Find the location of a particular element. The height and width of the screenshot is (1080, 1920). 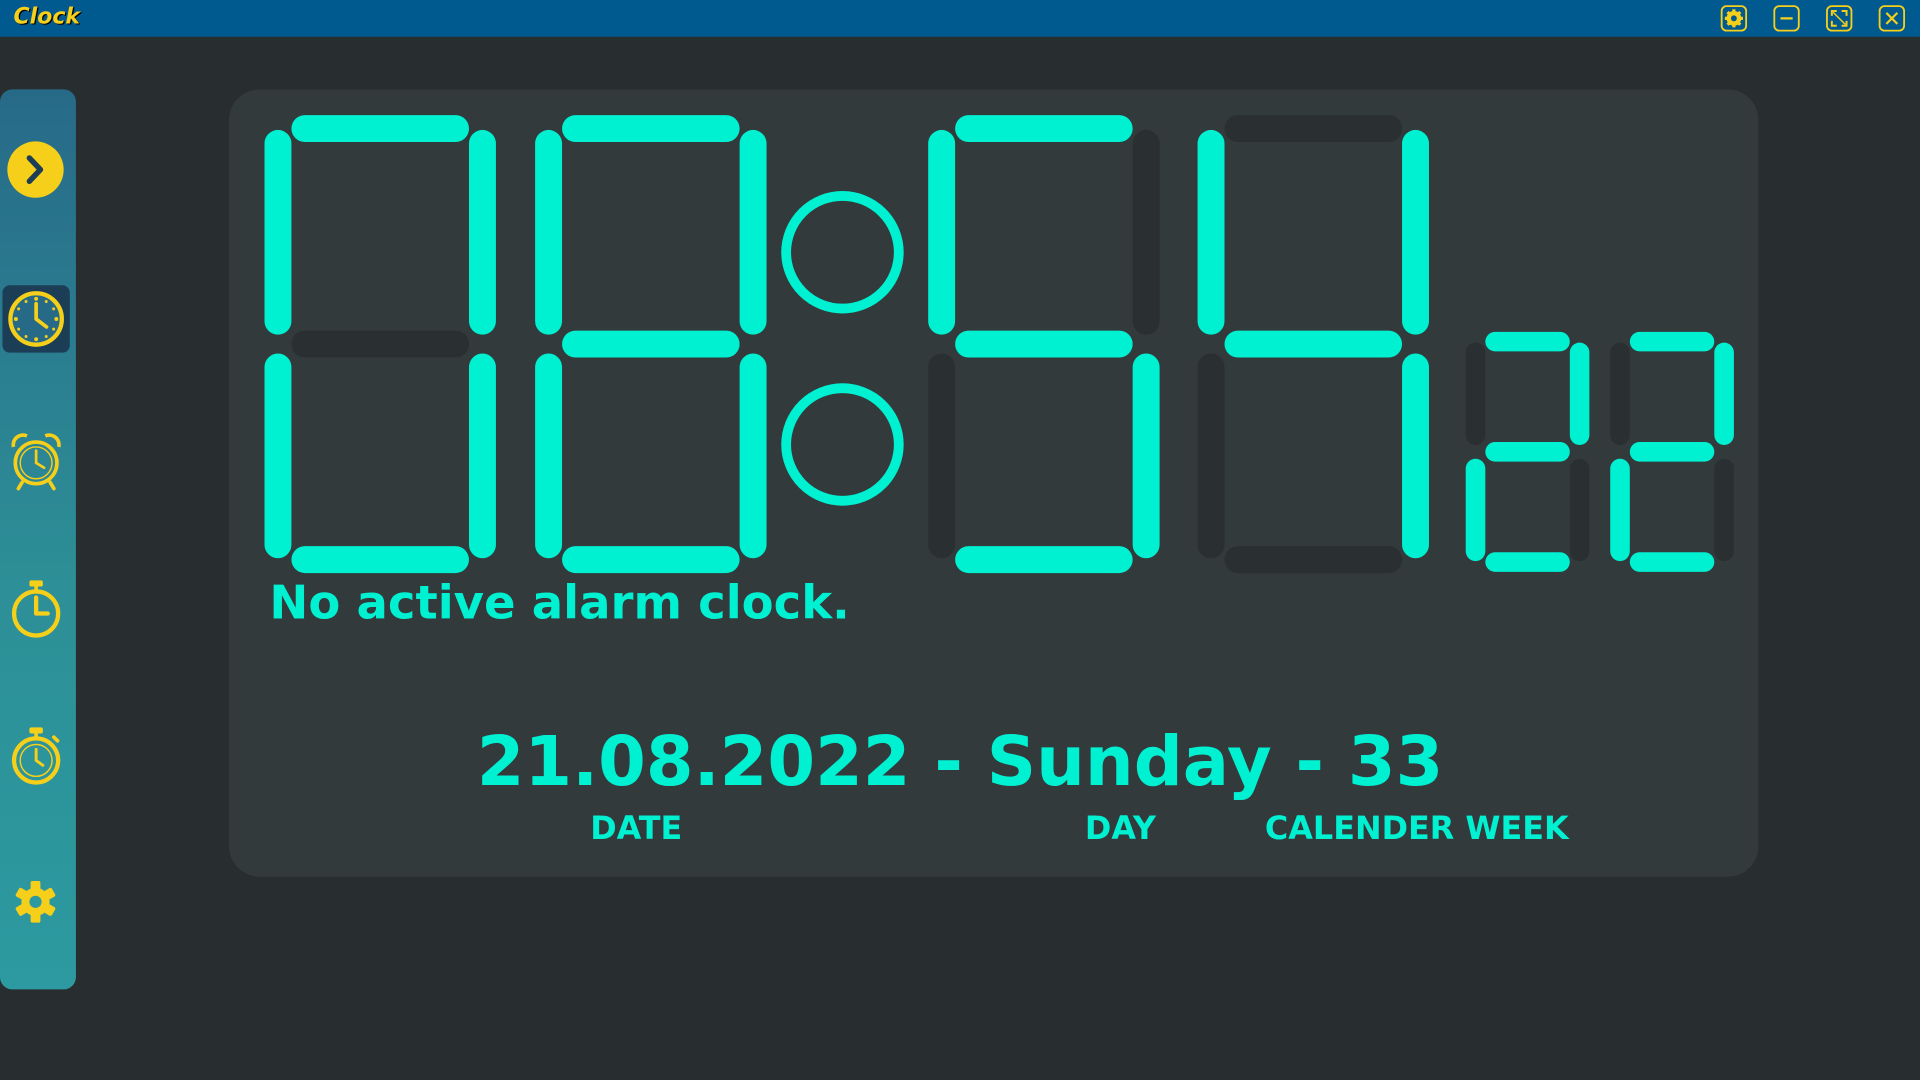

minute-tens-digit is located at coordinates (1044, 344).